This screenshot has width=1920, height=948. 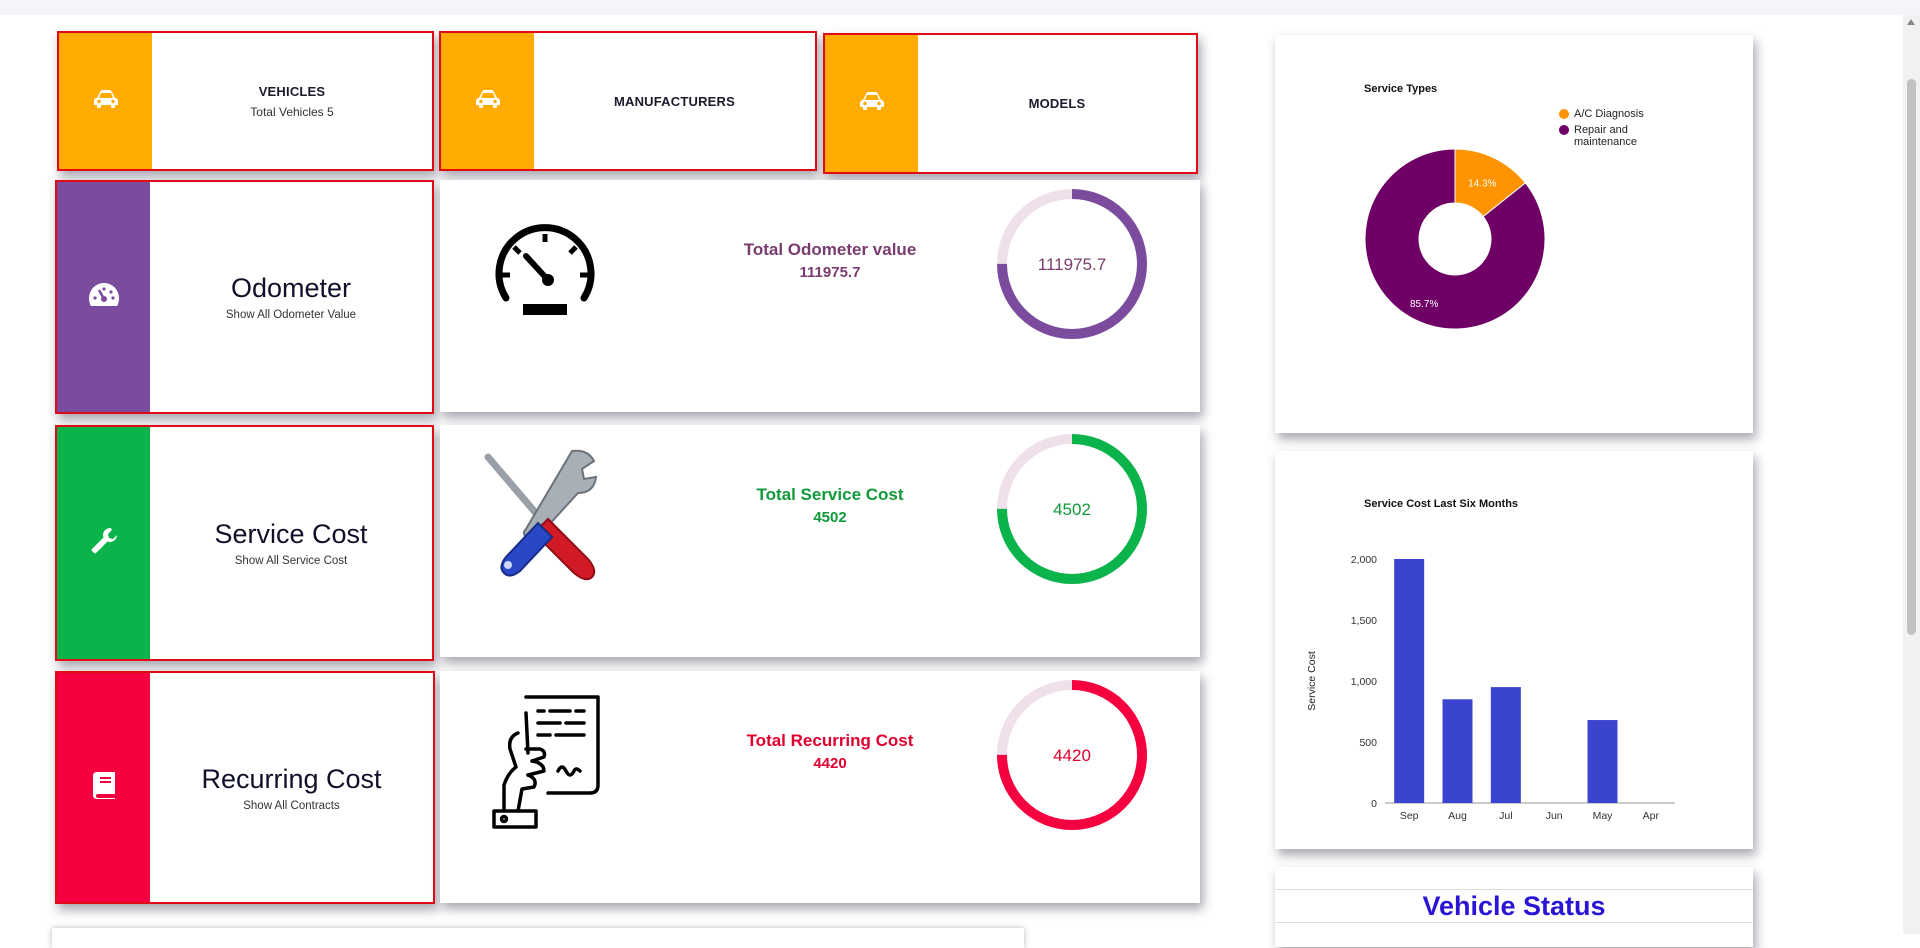 What do you see at coordinates (292, 111) in the screenshot?
I see `vehicles-subtitle: Total Vehicles 5` at bounding box center [292, 111].